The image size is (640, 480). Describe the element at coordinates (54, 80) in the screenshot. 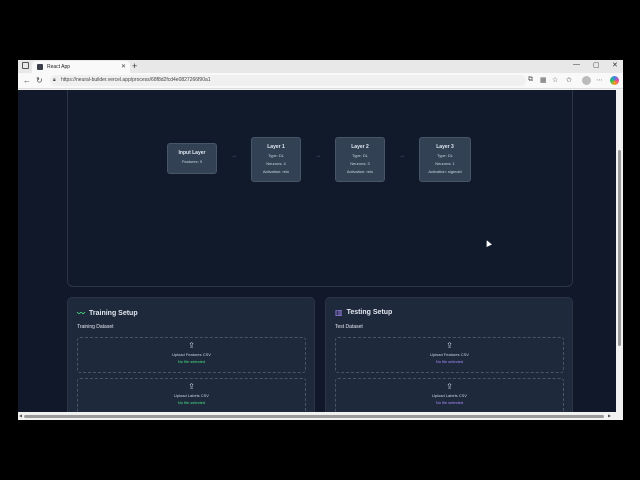

I see `lock-icon: 🔒︎` at that location.